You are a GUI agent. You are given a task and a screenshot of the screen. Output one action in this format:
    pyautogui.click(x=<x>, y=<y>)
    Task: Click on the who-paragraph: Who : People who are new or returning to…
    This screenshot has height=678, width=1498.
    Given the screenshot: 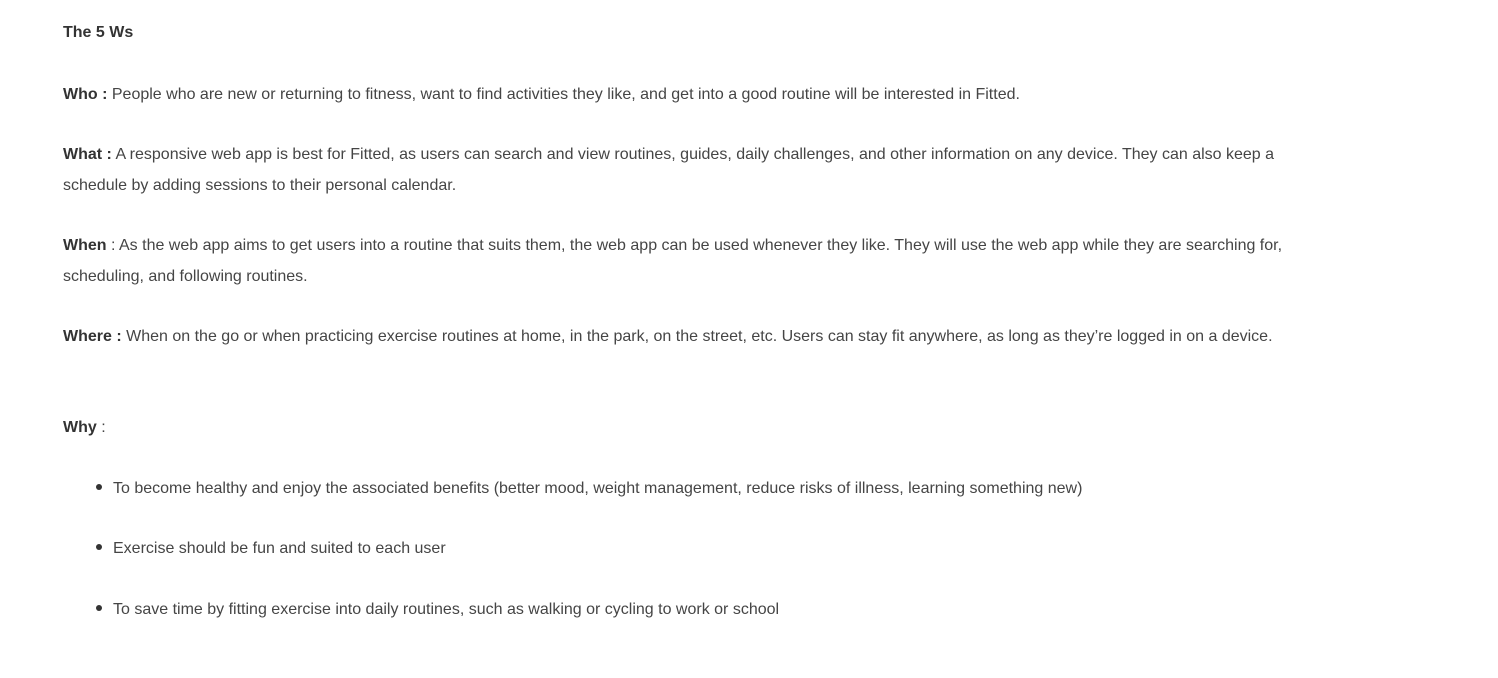 What is the action you would take?
    pyautogui.click(x=685, y=94)
    